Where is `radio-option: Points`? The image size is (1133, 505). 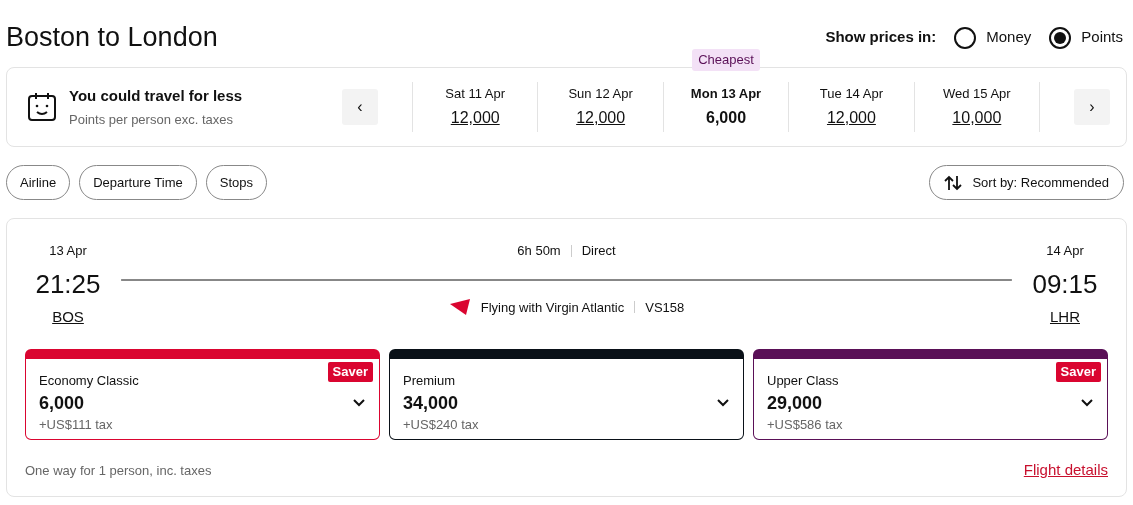 radio-option: Points is located at coordinates (1086, 37).